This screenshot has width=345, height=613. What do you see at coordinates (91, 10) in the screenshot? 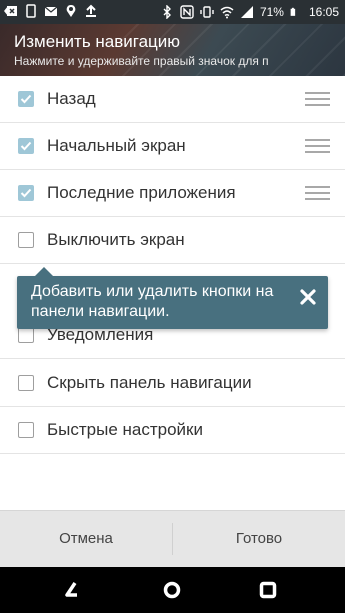
I see `upload-icon` at bounding box center [91, 10].